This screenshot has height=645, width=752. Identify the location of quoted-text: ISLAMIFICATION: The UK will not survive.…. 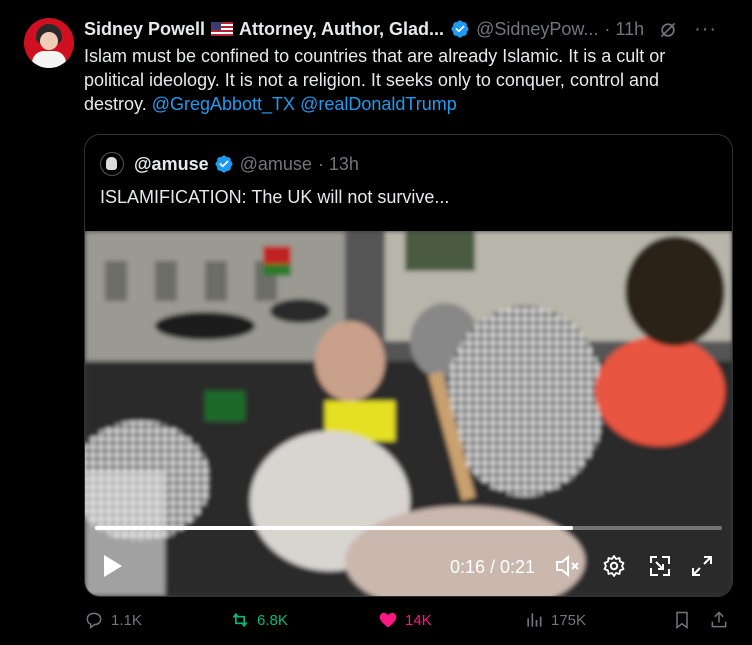
(275, 197).